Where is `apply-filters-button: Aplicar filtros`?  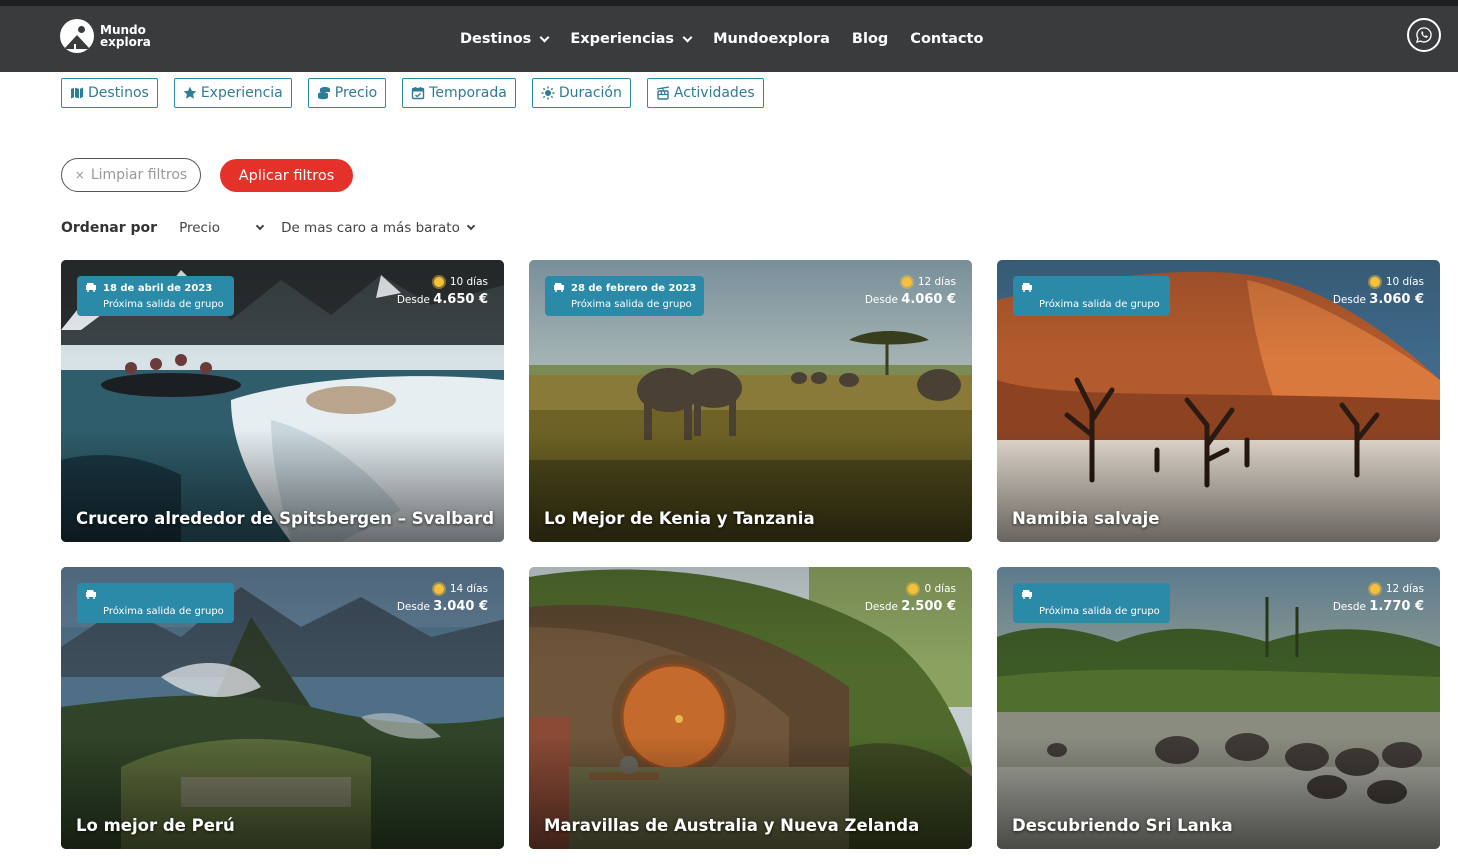 apply-filters-button: Aplicar filtros is located at coordinates (286, 175).